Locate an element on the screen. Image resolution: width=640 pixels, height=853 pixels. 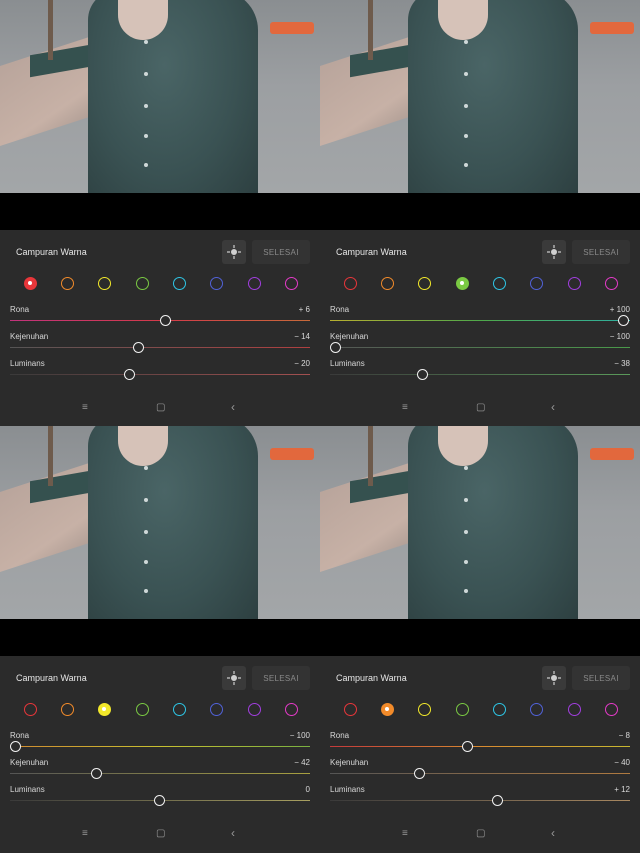
system-nav-bar: ≡ ▢ ‹ is located at coordinates (480, 835).